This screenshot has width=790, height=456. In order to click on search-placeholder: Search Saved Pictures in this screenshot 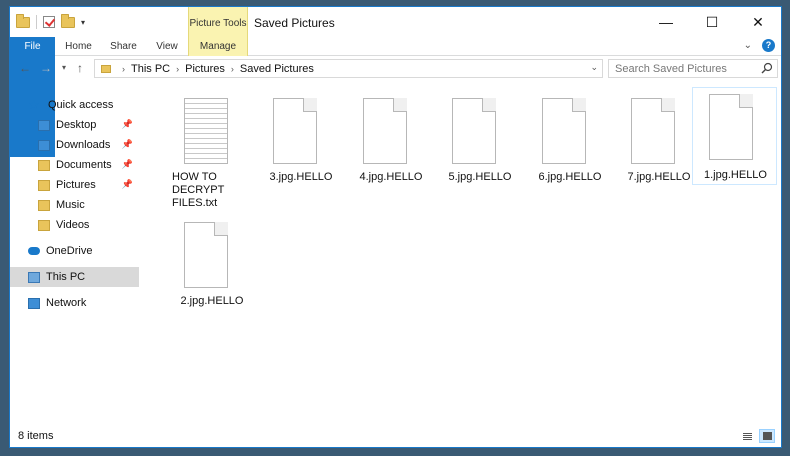, I will do `click(671, 69)`.